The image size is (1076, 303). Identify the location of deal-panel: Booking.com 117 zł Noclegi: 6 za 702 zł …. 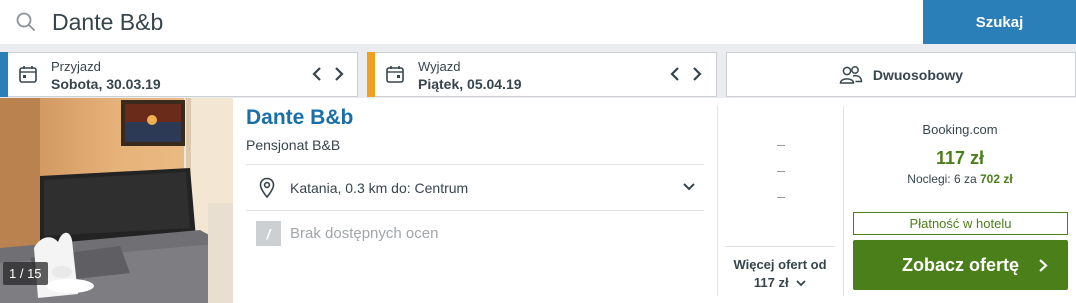
(960, 200).